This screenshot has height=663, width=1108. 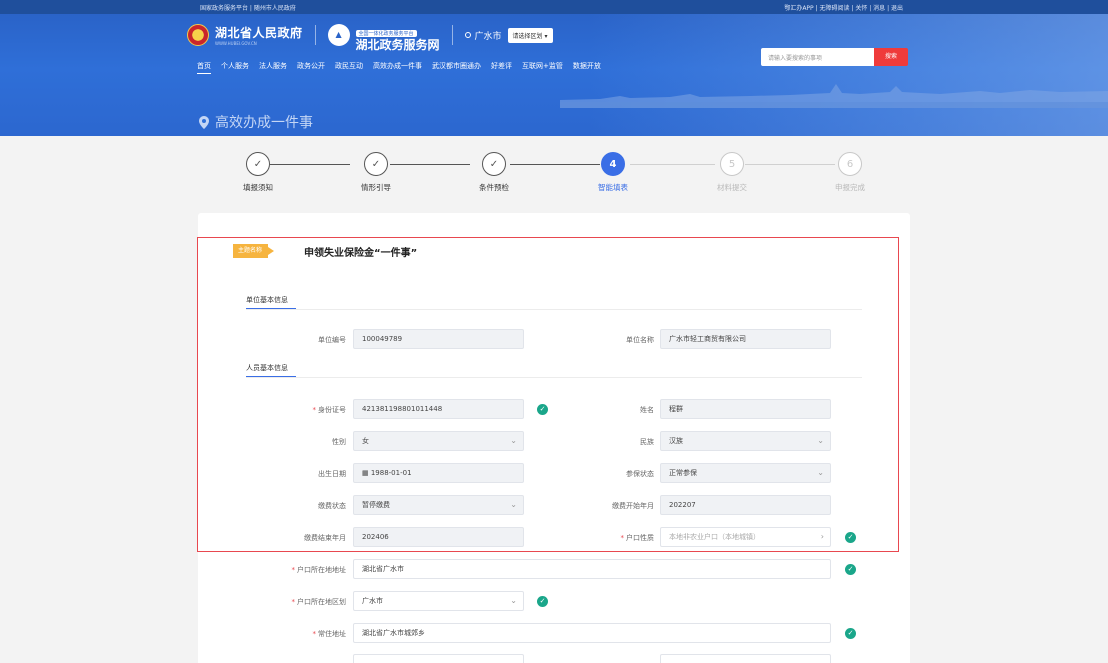 I want to click on step-label: 申报完成, so click(x=850, y=187).